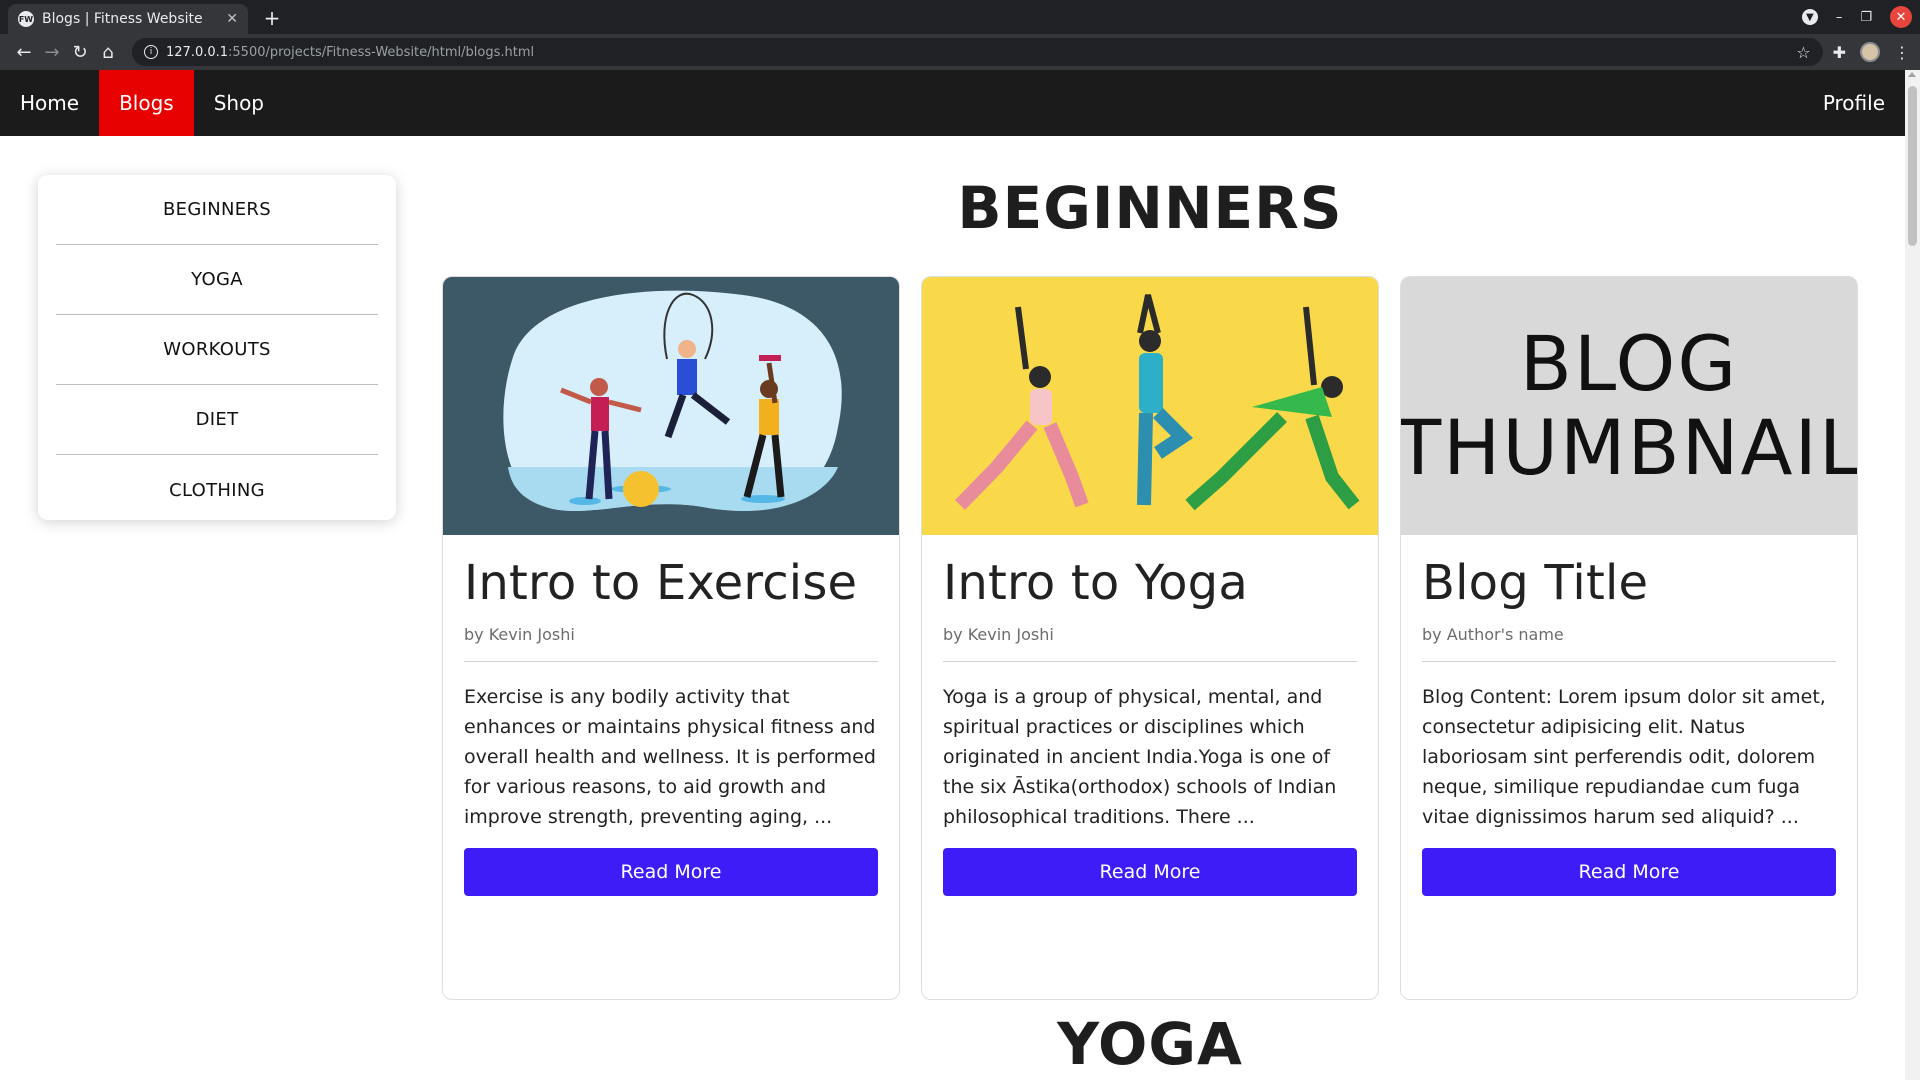 This screenshot has width=1920, height=1080. I want to click on new-tab-icon: +, so click(272, 18).